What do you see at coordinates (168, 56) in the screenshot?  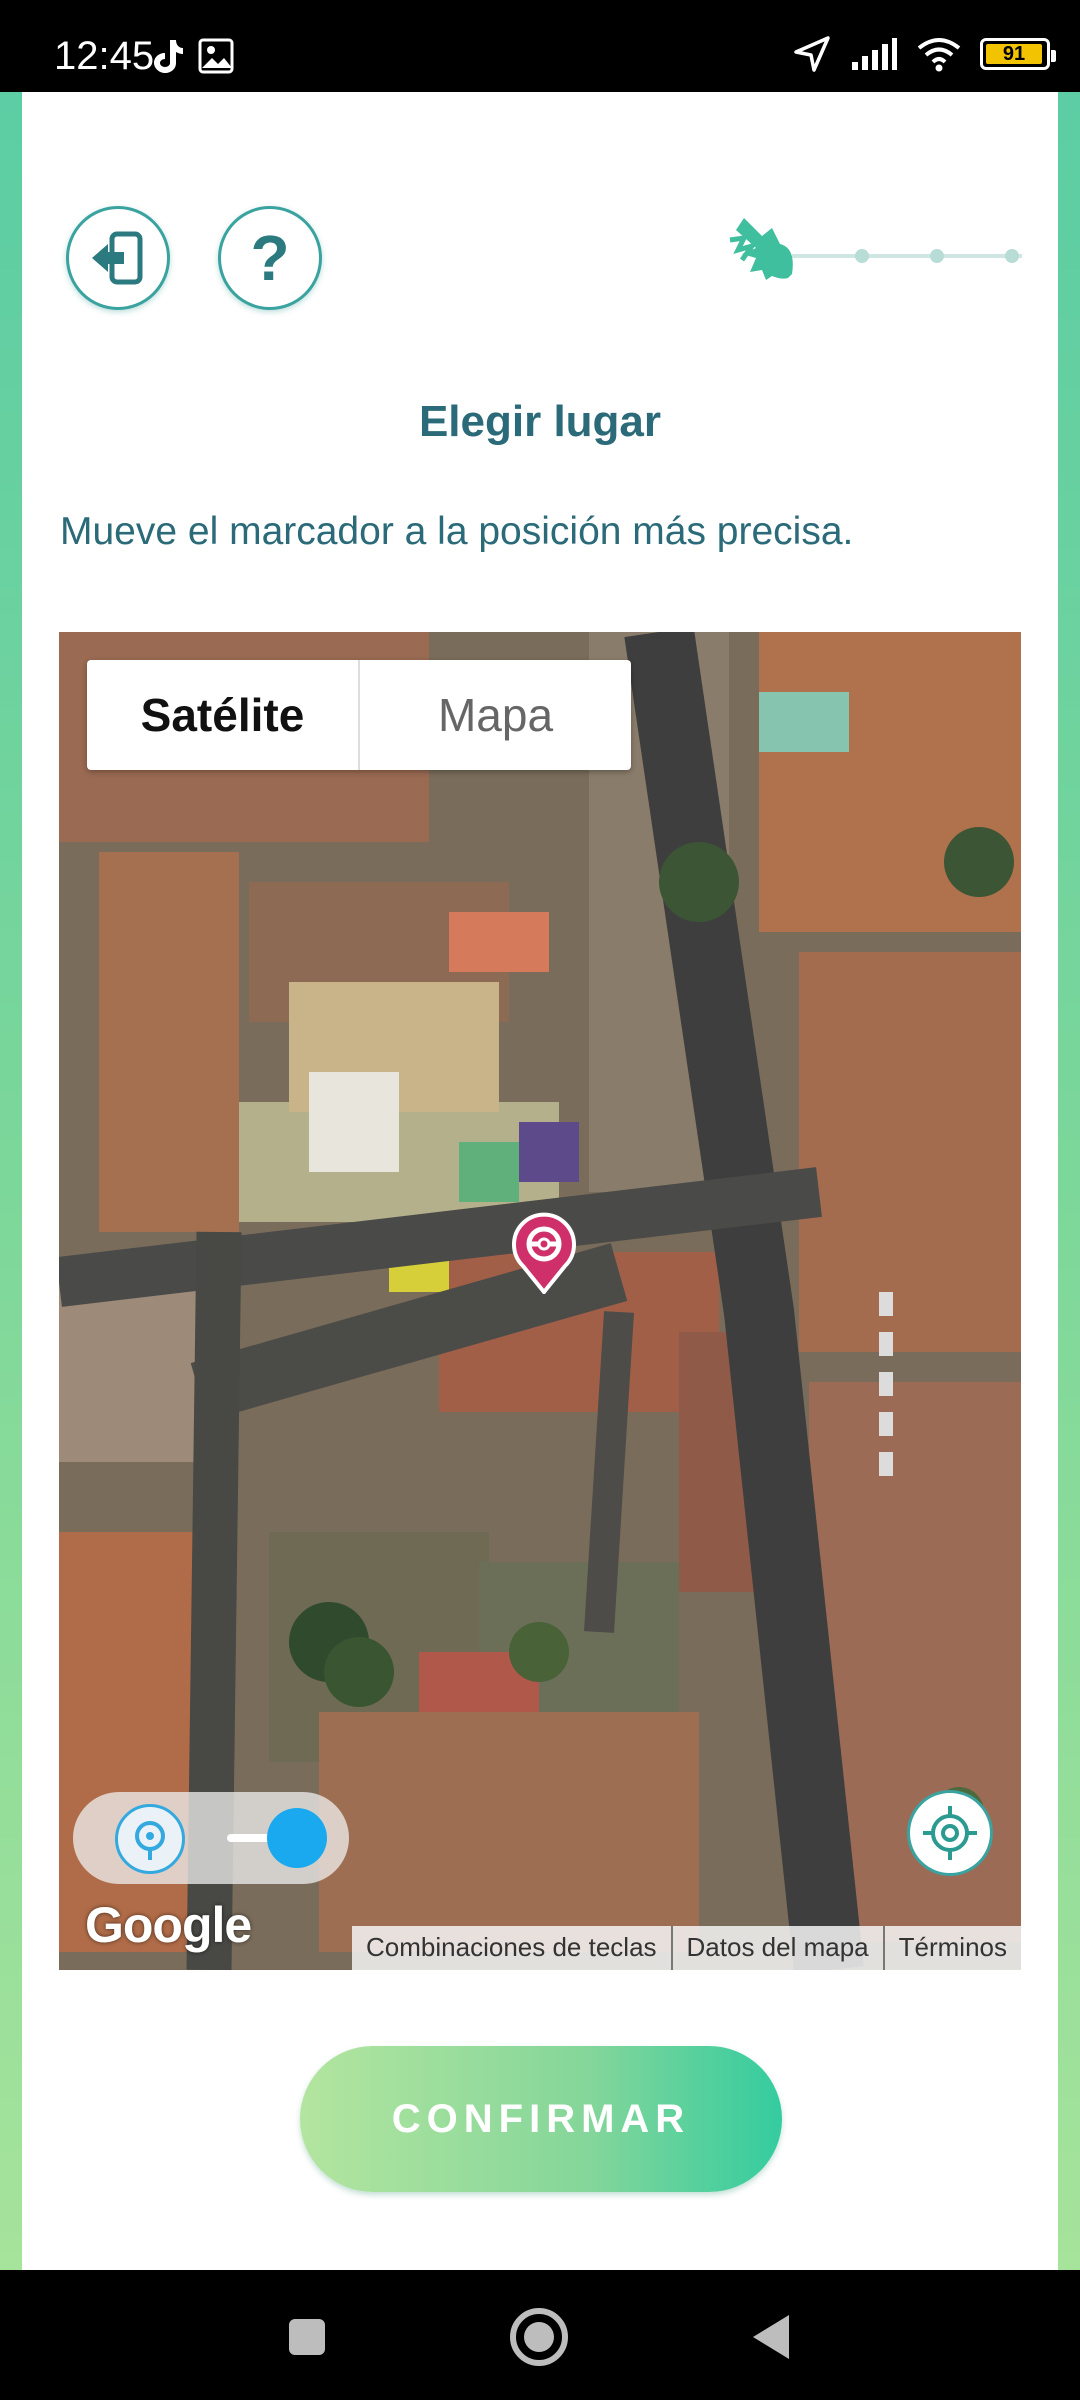 I see `tiktok-icon` at bounding box center [168, 56].